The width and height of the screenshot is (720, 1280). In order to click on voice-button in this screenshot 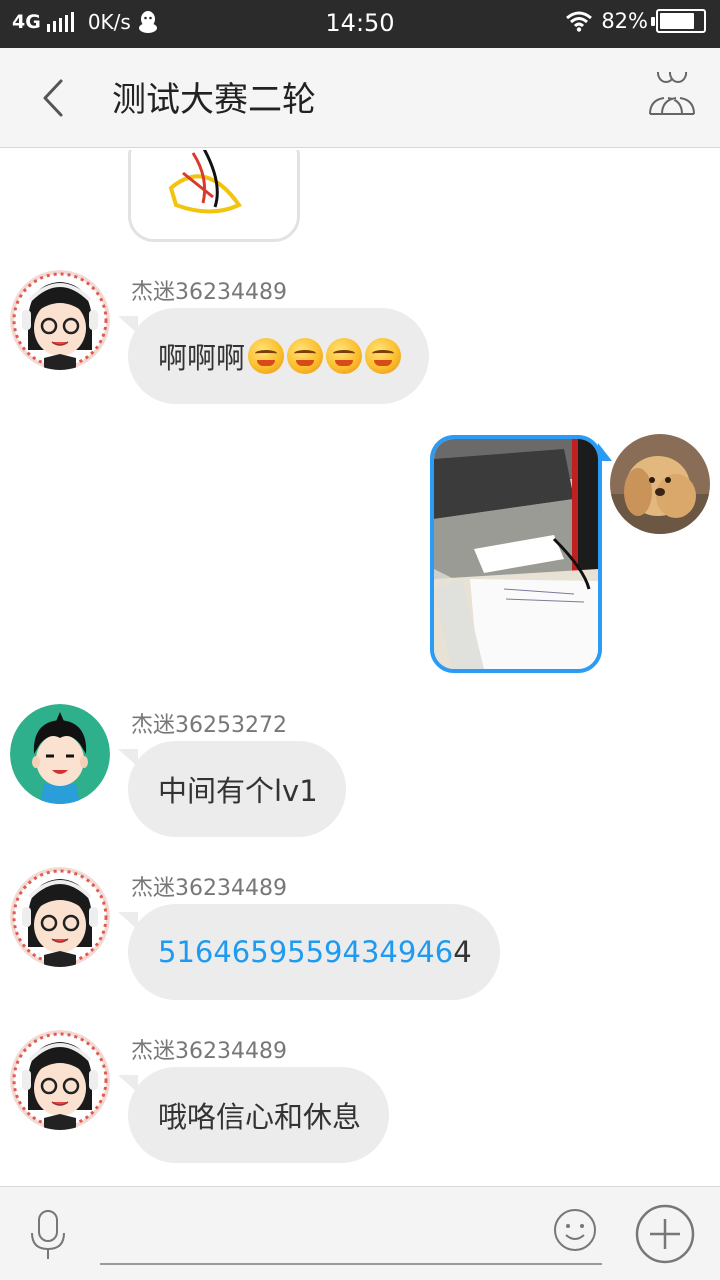, I will do `click(48, 1235)`.